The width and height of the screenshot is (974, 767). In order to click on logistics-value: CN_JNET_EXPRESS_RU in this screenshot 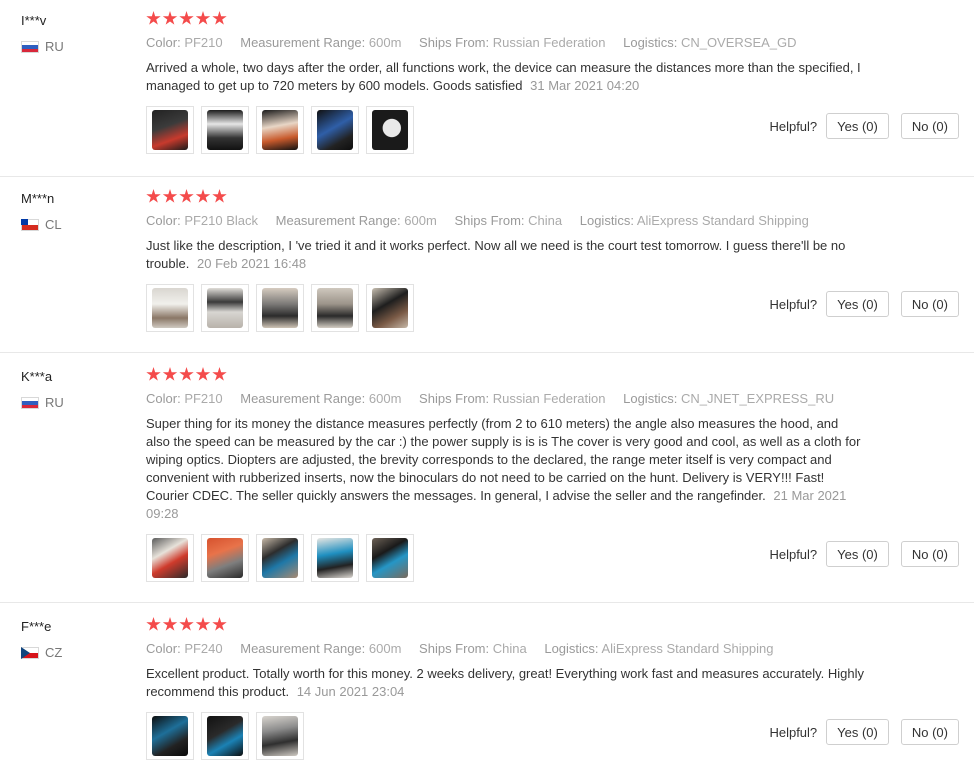, I will do `click(757, 398)`.